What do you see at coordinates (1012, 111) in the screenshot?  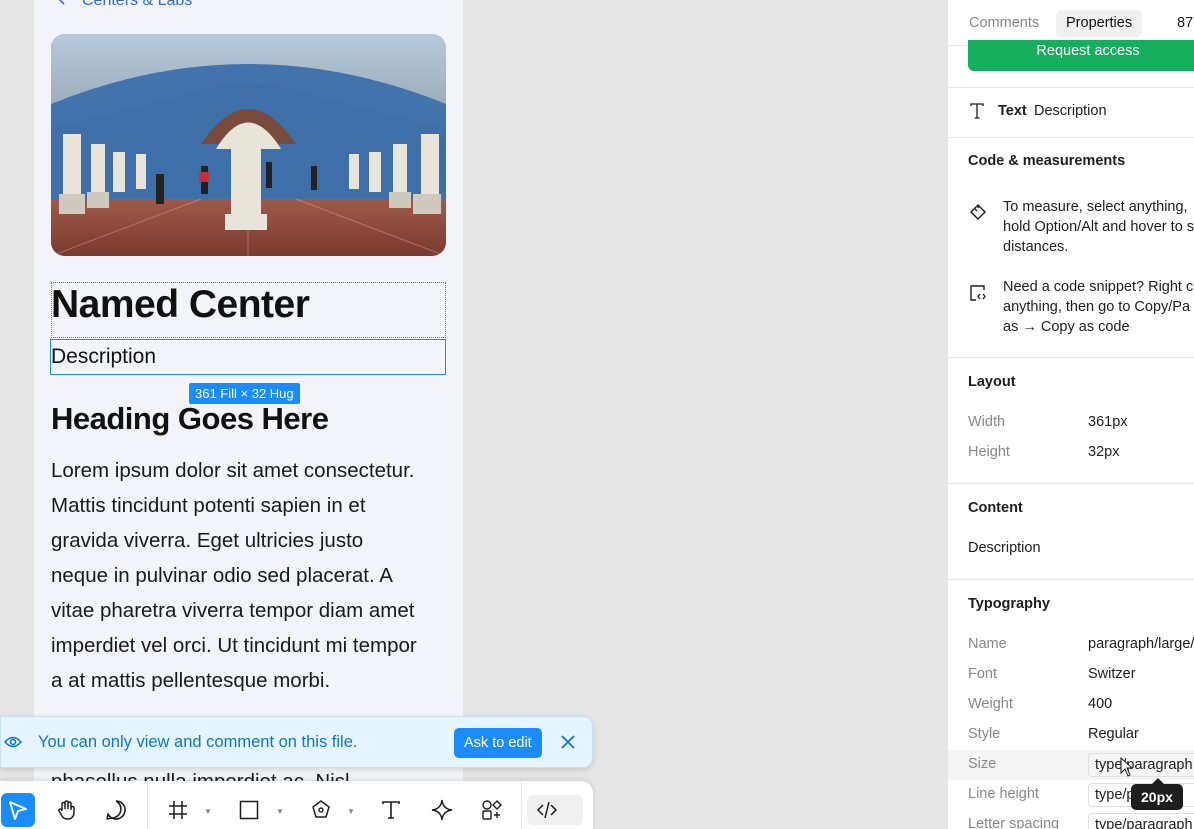 I see `layer-type: Text` at bounding box center [1012, 111].